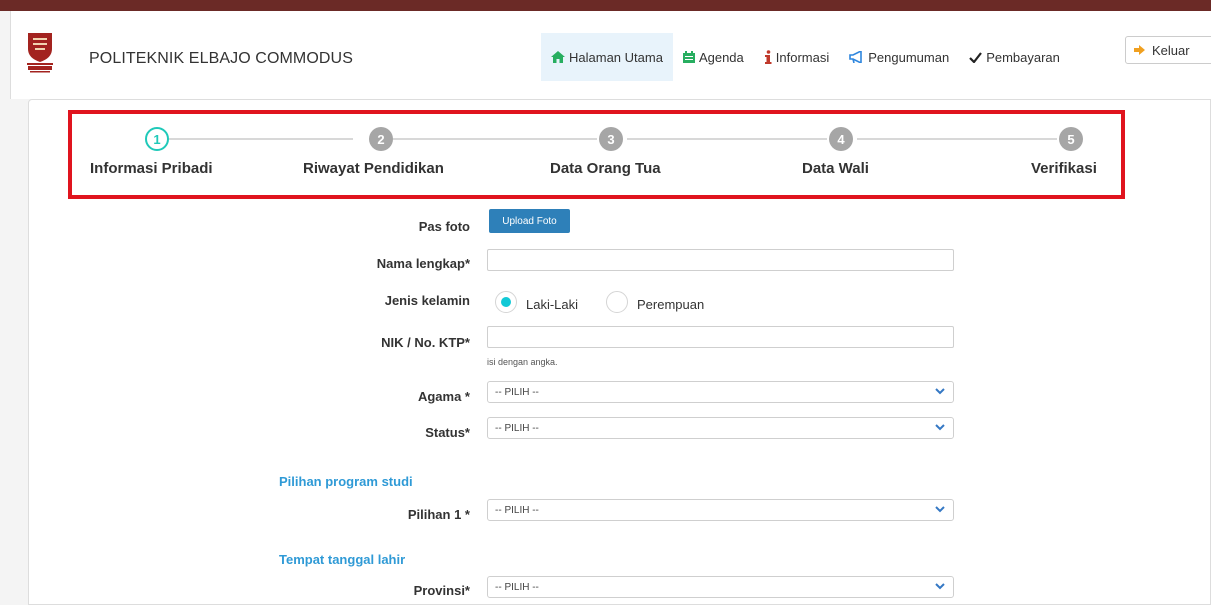 Image resolution: width=1211 pixels, height=605 pixels. What do you see at coordinates (720, 392) in the screenshot?
I see `religion-select: -- PILIH --` at bounding box center [720, 392].